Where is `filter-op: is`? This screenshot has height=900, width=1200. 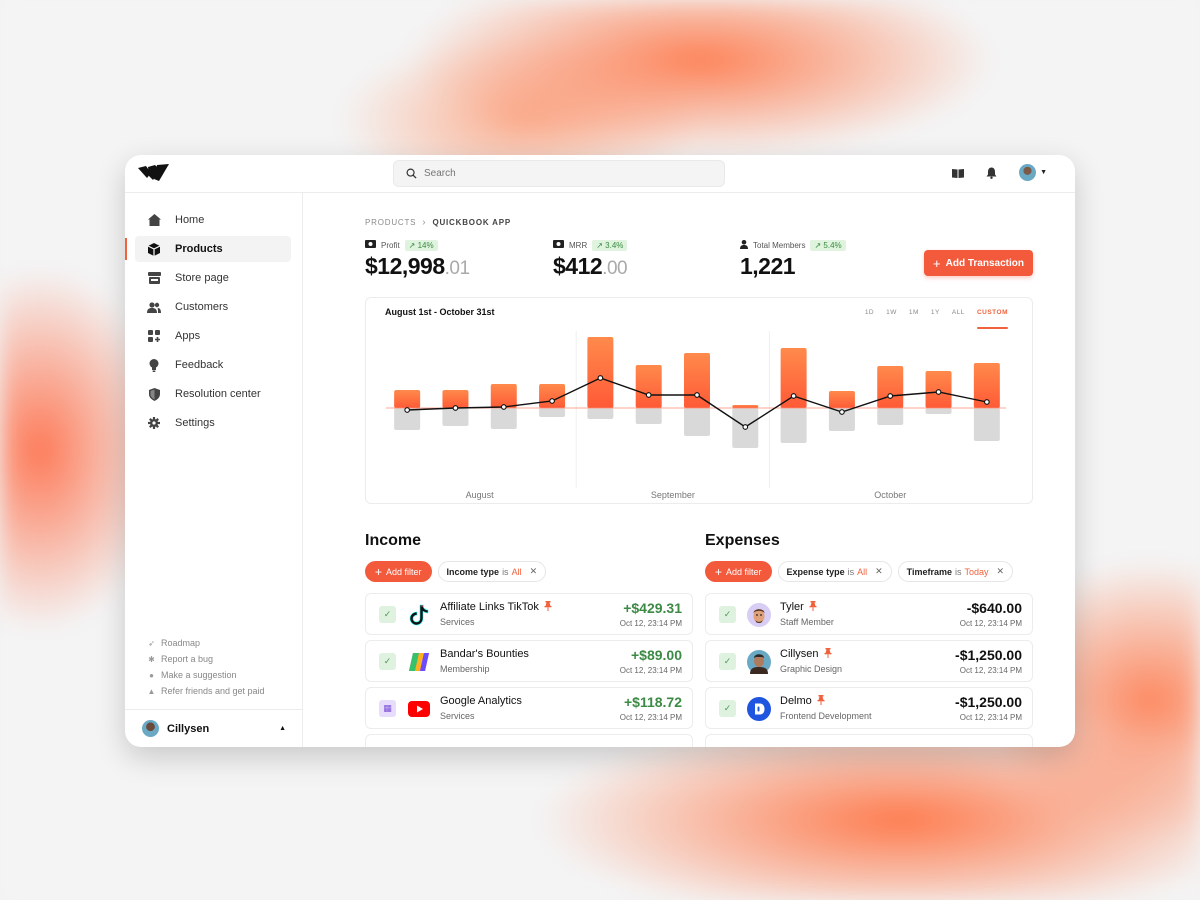 filter-op: is is located at coordinates (958, 571).